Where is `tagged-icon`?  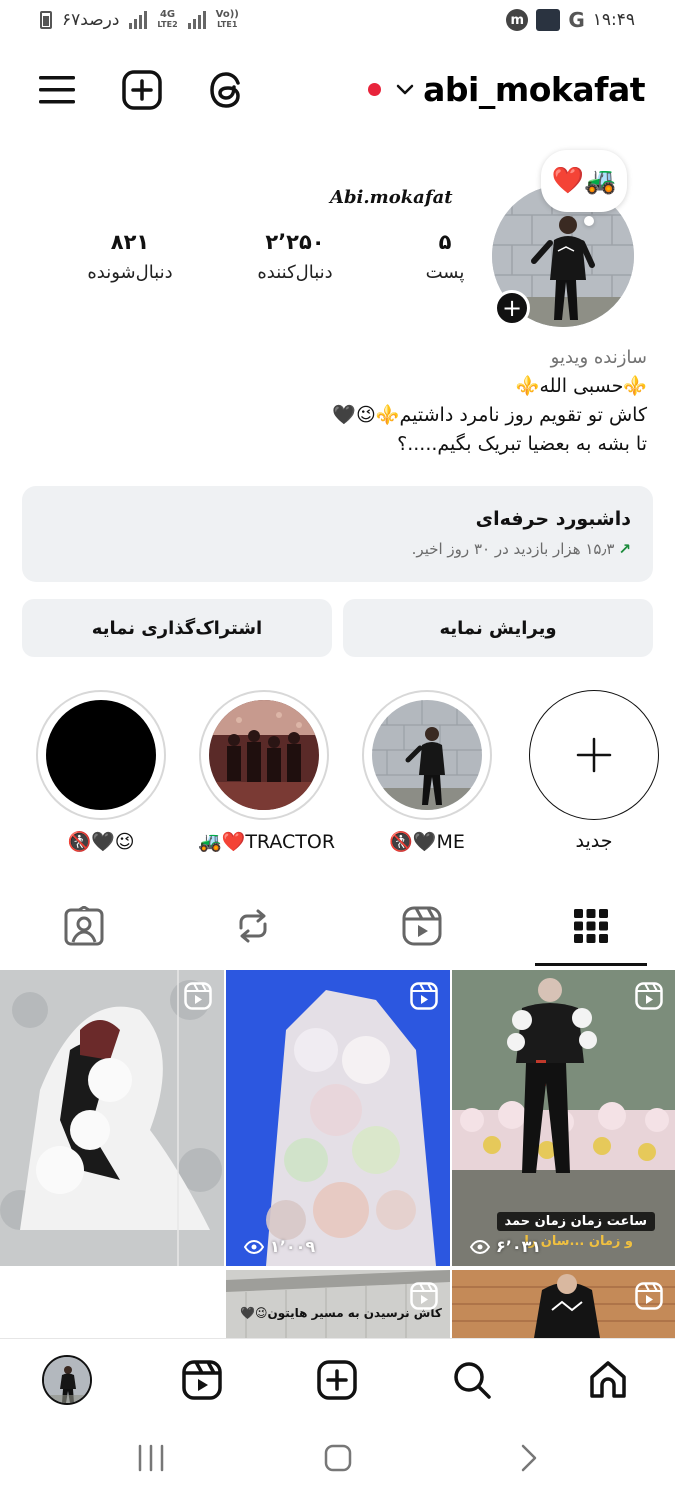 tagged-icon is located at coordinates (84, 926).